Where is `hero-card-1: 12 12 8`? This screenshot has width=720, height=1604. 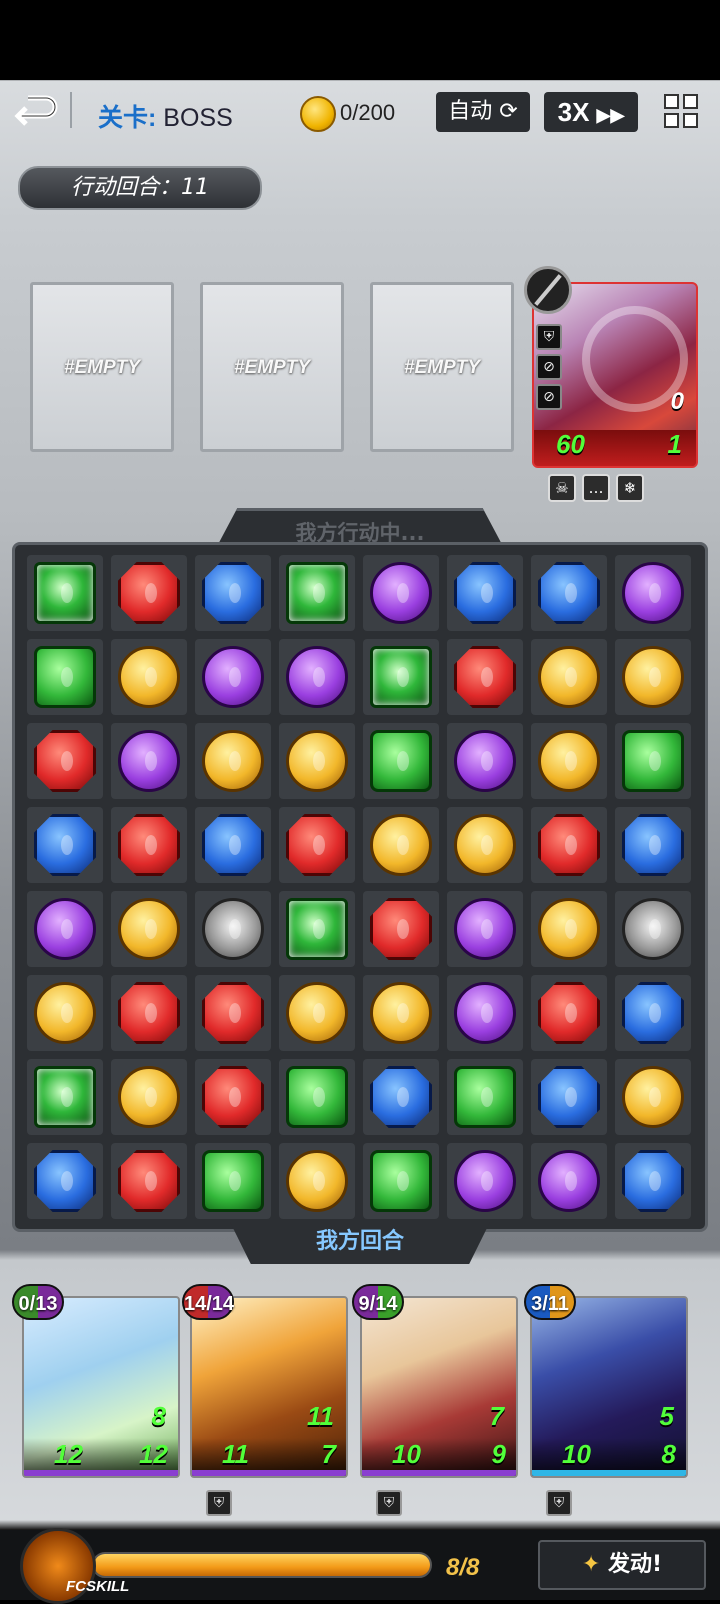
hero-card-1: 12 12 8 is located at coordinates (101, 1387).